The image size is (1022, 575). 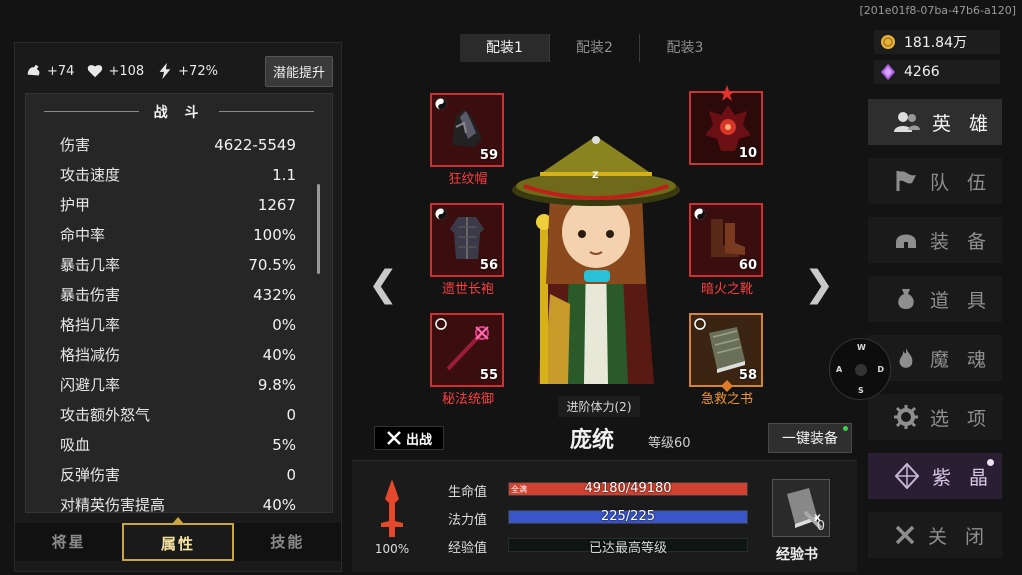 I want to click on mp-bar: 225/225, so click(x=628, y=516).